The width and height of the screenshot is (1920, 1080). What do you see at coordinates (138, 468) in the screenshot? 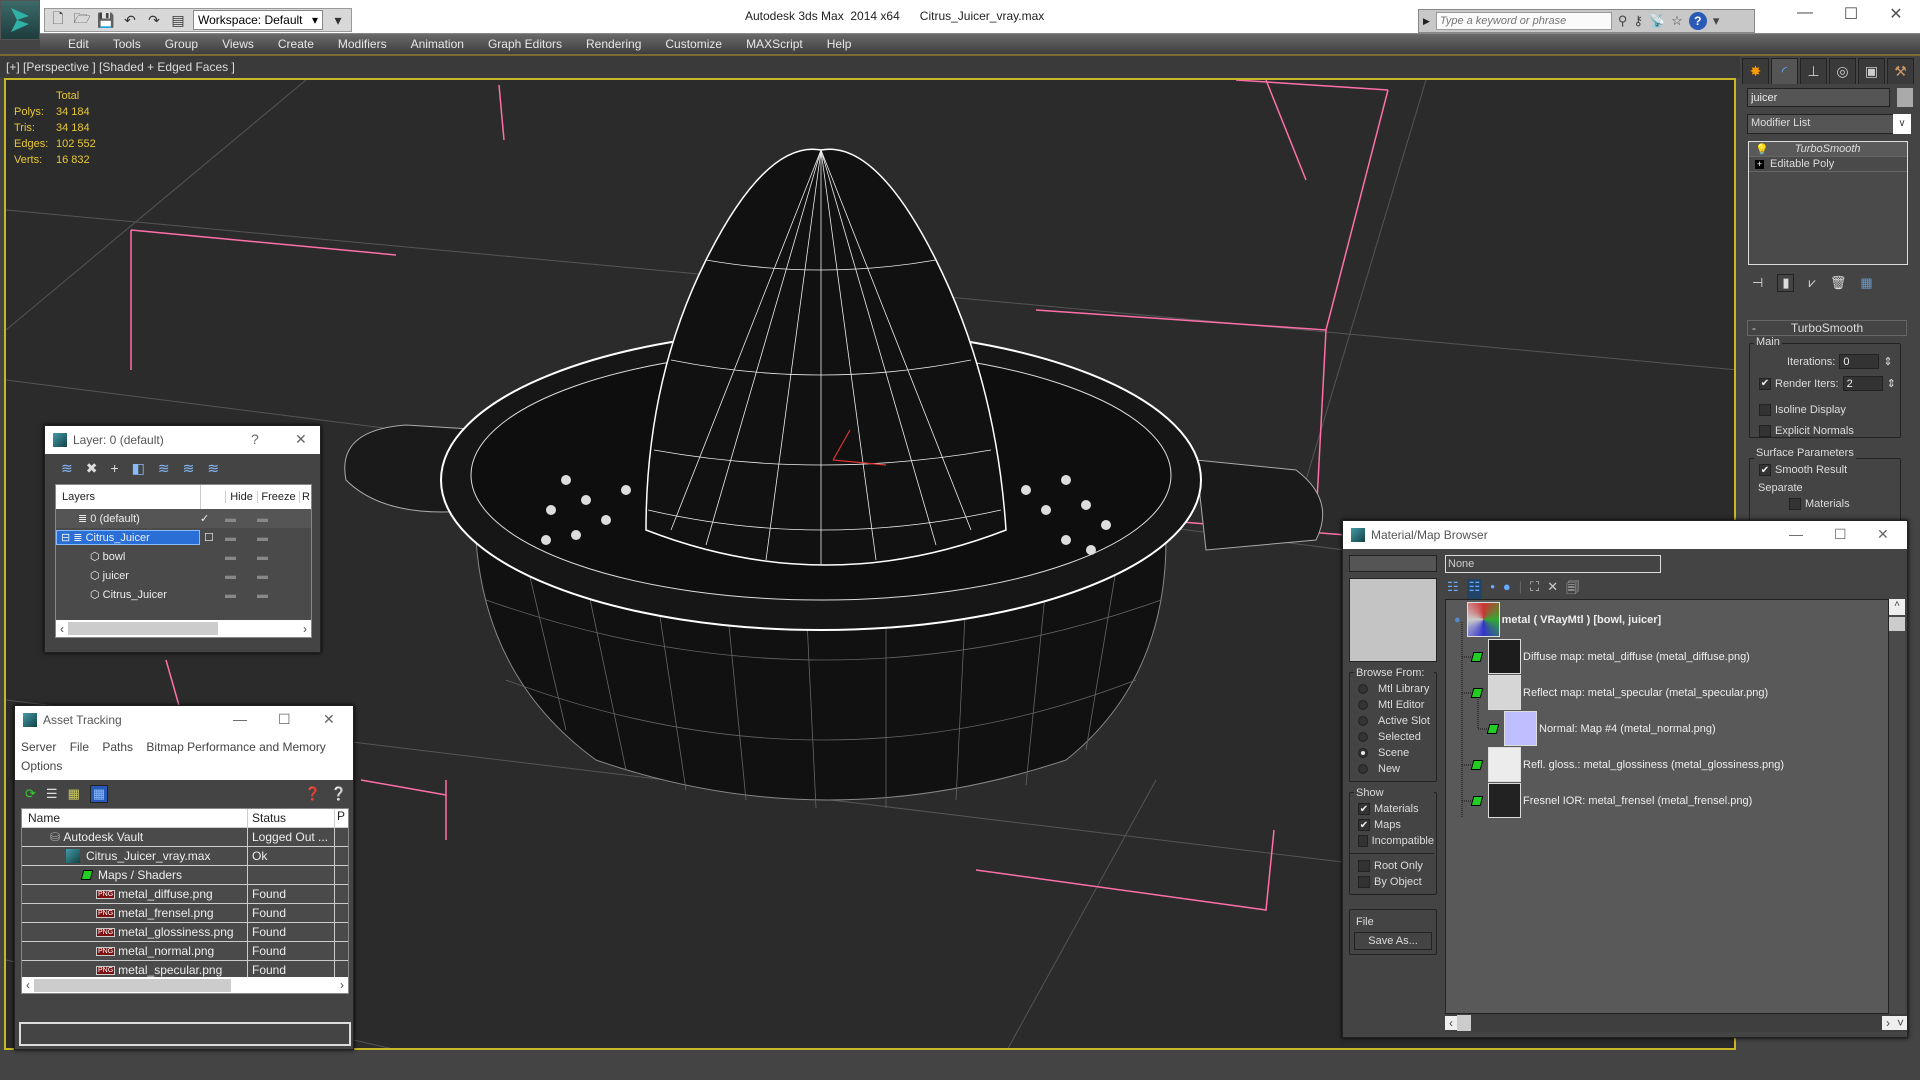
I see `select-objects-in-layer-icon: ◧` at bounding box center [138, 468].